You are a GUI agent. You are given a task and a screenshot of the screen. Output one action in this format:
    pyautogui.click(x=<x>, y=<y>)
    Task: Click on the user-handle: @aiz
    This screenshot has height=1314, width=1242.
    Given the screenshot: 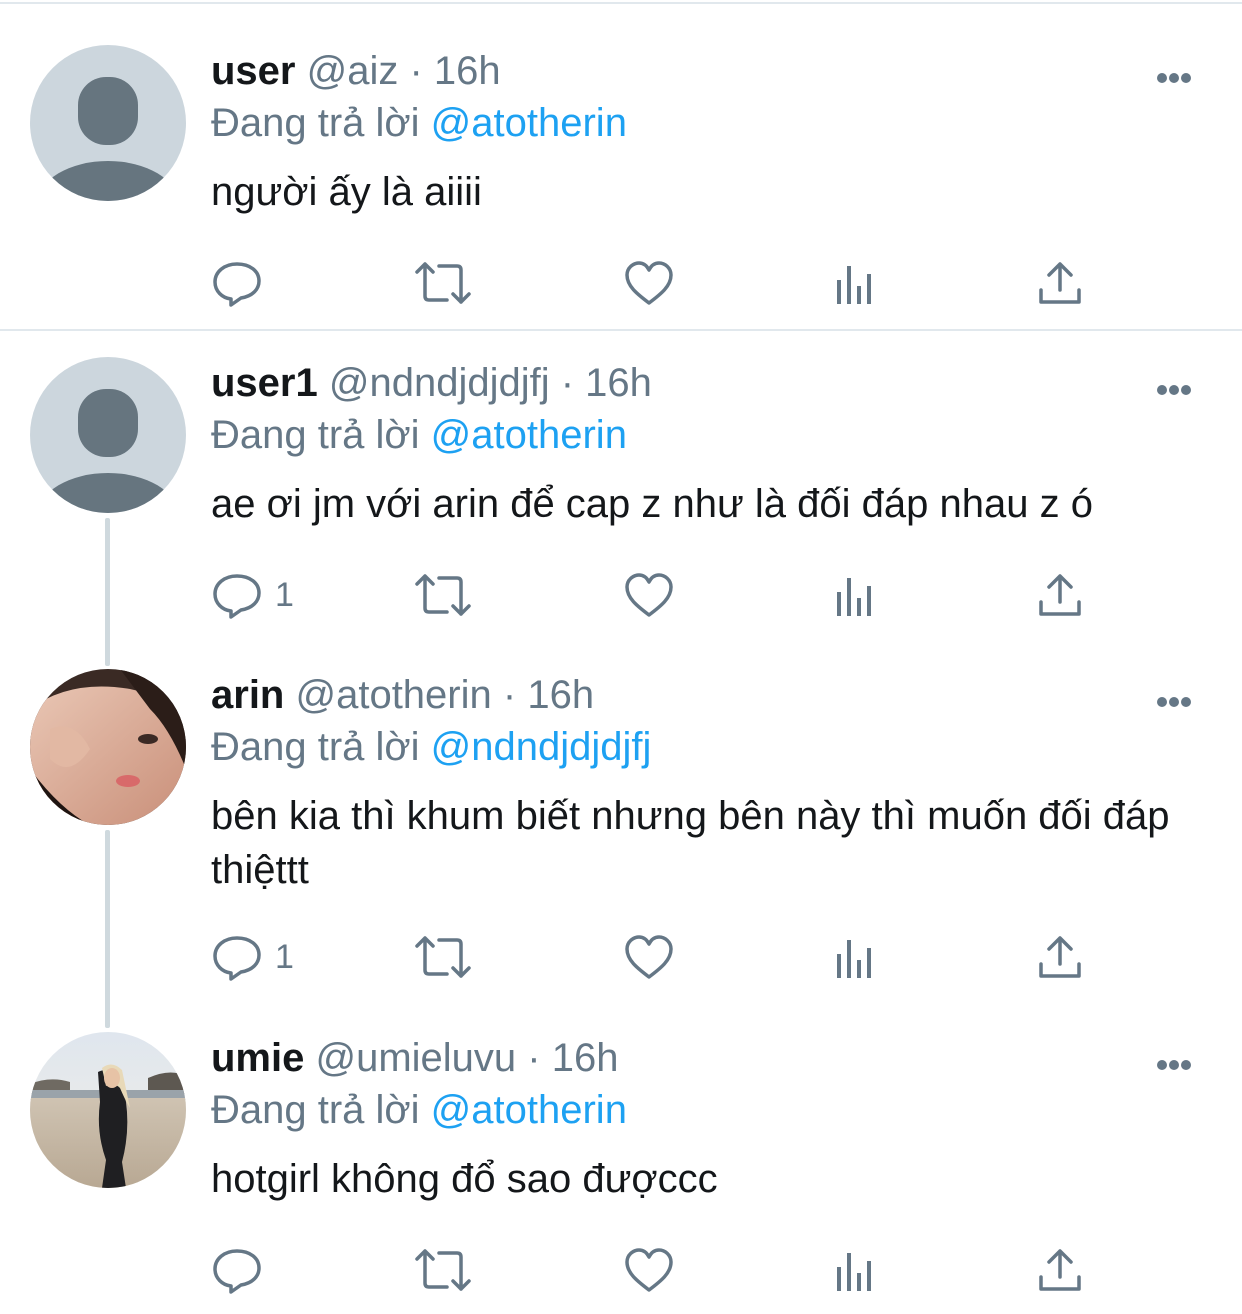 What is the action you would take?
    pyautogui.click(x=353, y=71)
    